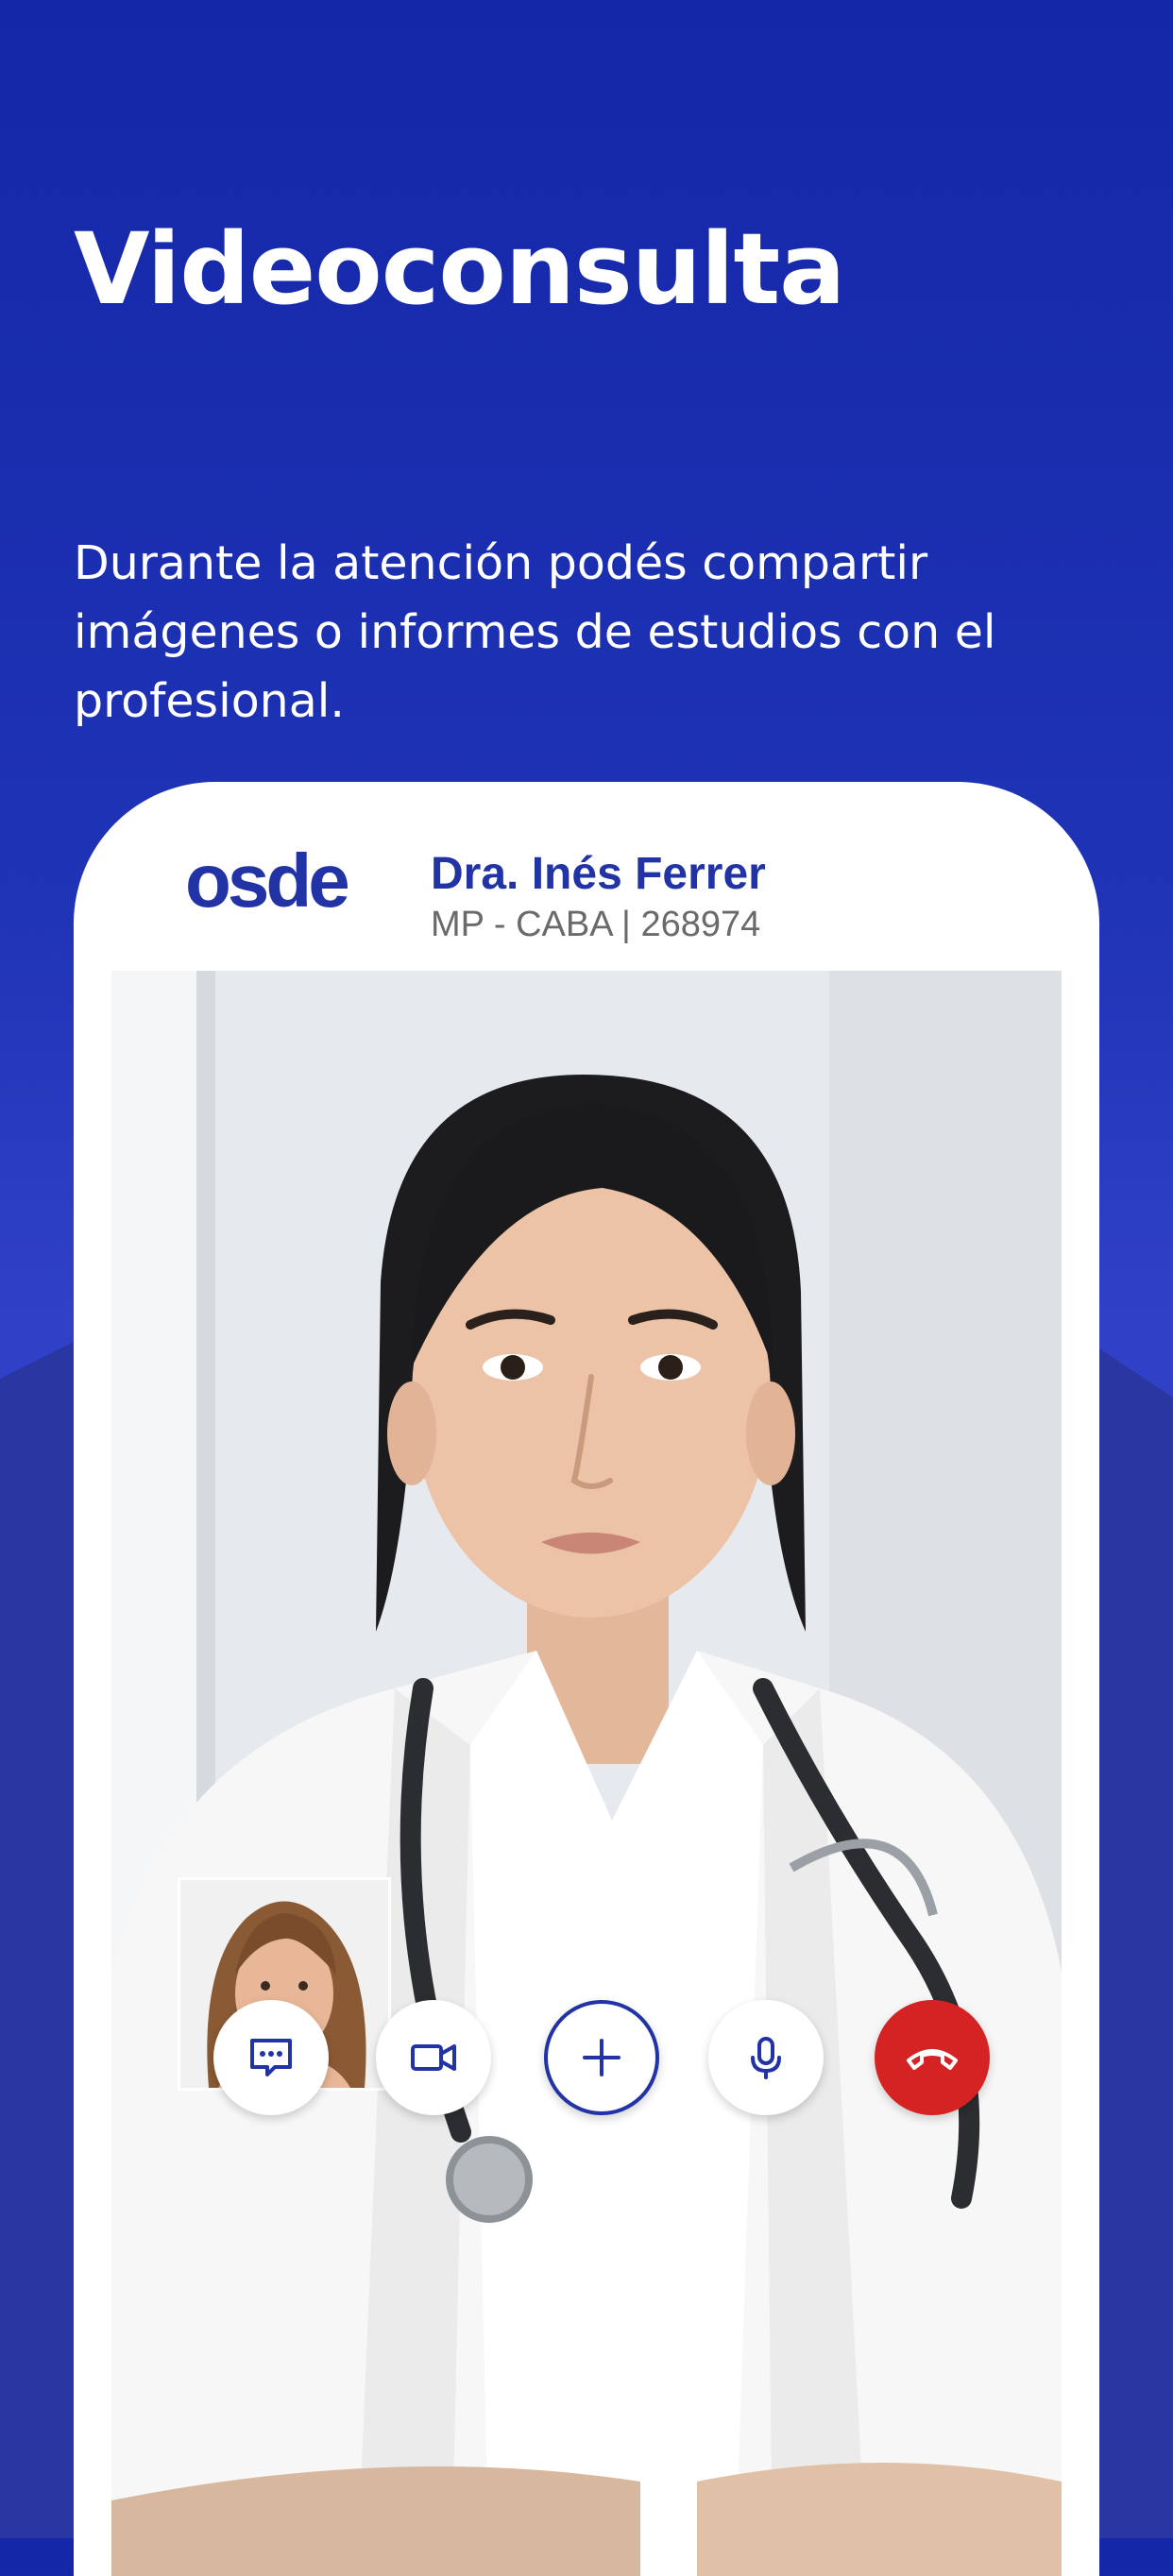  I want to click on microphone-icon, so click(766, 2058).